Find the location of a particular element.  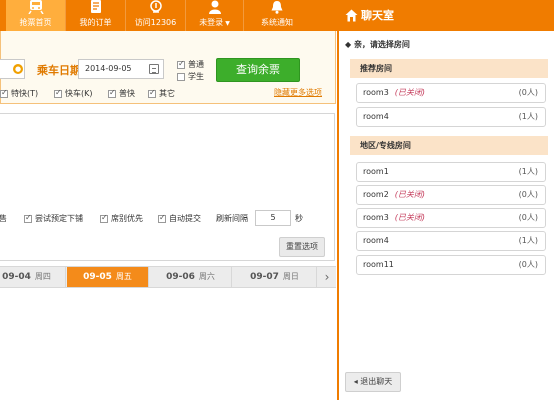

nav-home-label: 抢票首页 is located at coordinates (35, 22).